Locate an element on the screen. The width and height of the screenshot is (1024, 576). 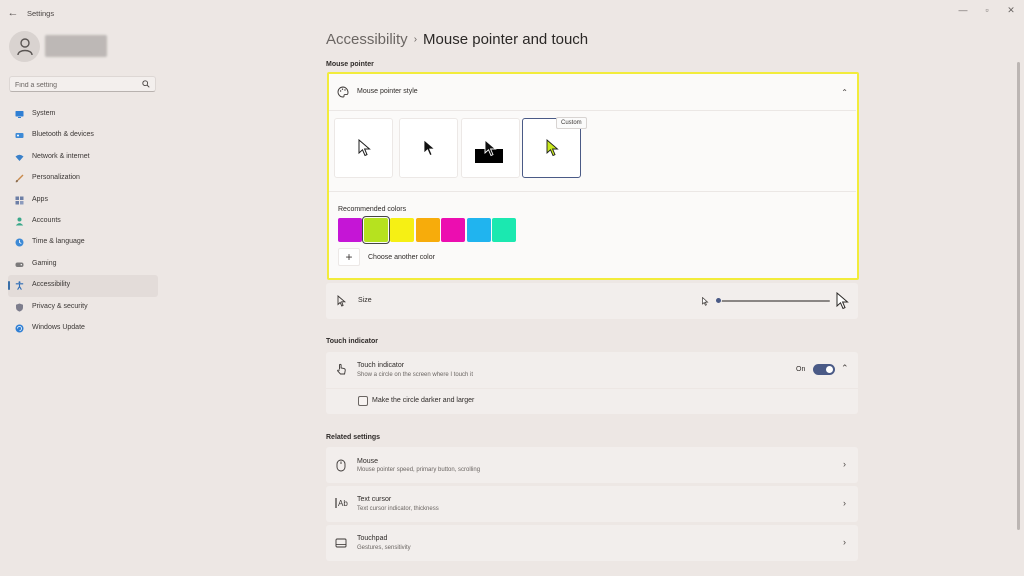
pointer-style-inverted is located at coordinates (490, 148).